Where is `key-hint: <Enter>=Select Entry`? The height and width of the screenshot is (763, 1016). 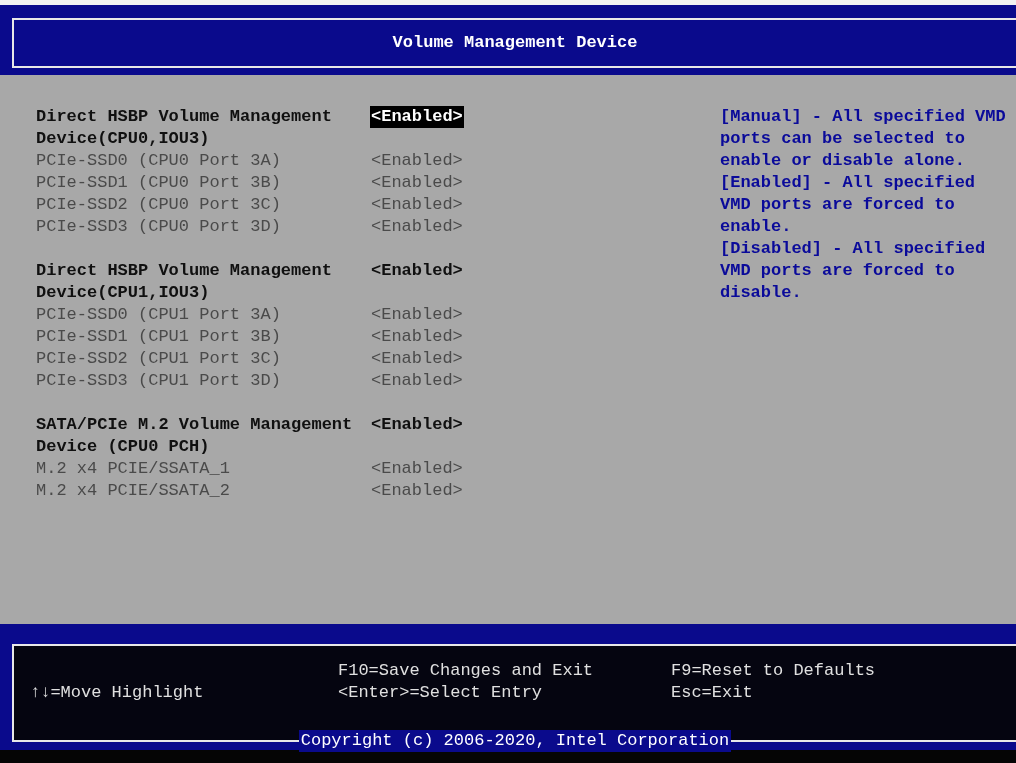
key-hint: <Enter>=Select Entry is located at coordinates (441, 693).